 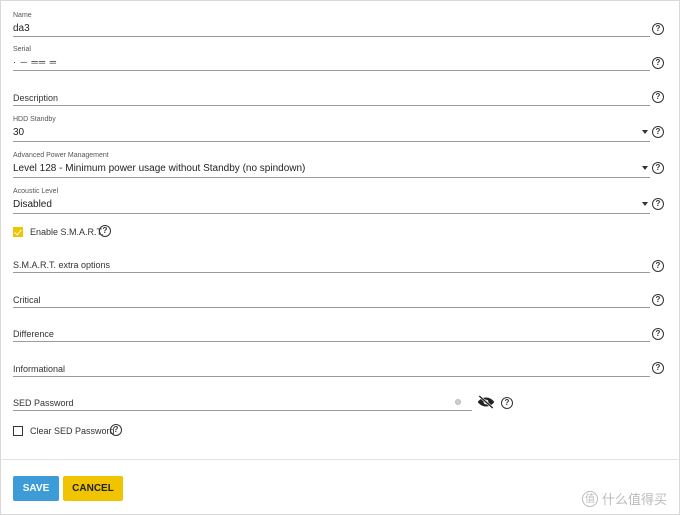 What do you see at coordinates (333, 298) in the screenshot?
I see `critical-field: Critical` at bounding box center [333, 298].